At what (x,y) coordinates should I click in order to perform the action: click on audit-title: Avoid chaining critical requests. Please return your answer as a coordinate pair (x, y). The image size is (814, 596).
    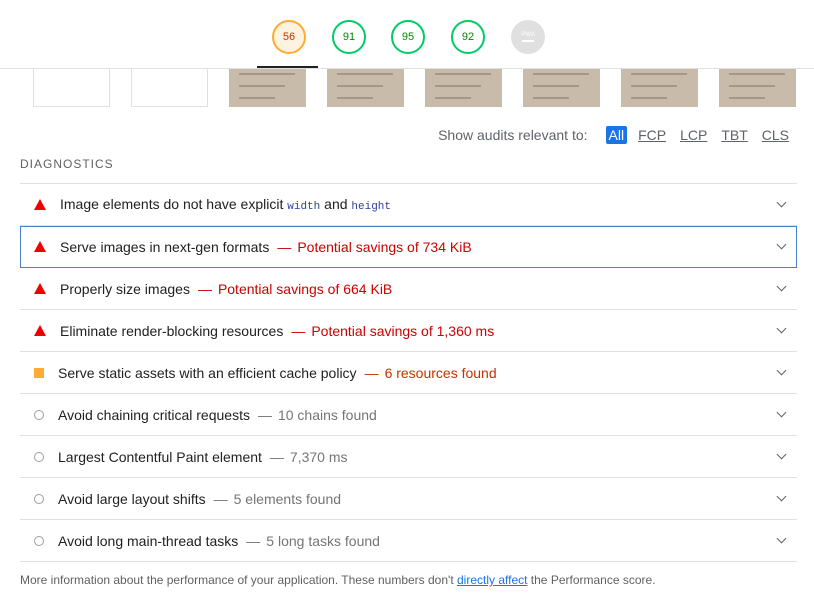
    Looking at the image, I should click on (154, 414).